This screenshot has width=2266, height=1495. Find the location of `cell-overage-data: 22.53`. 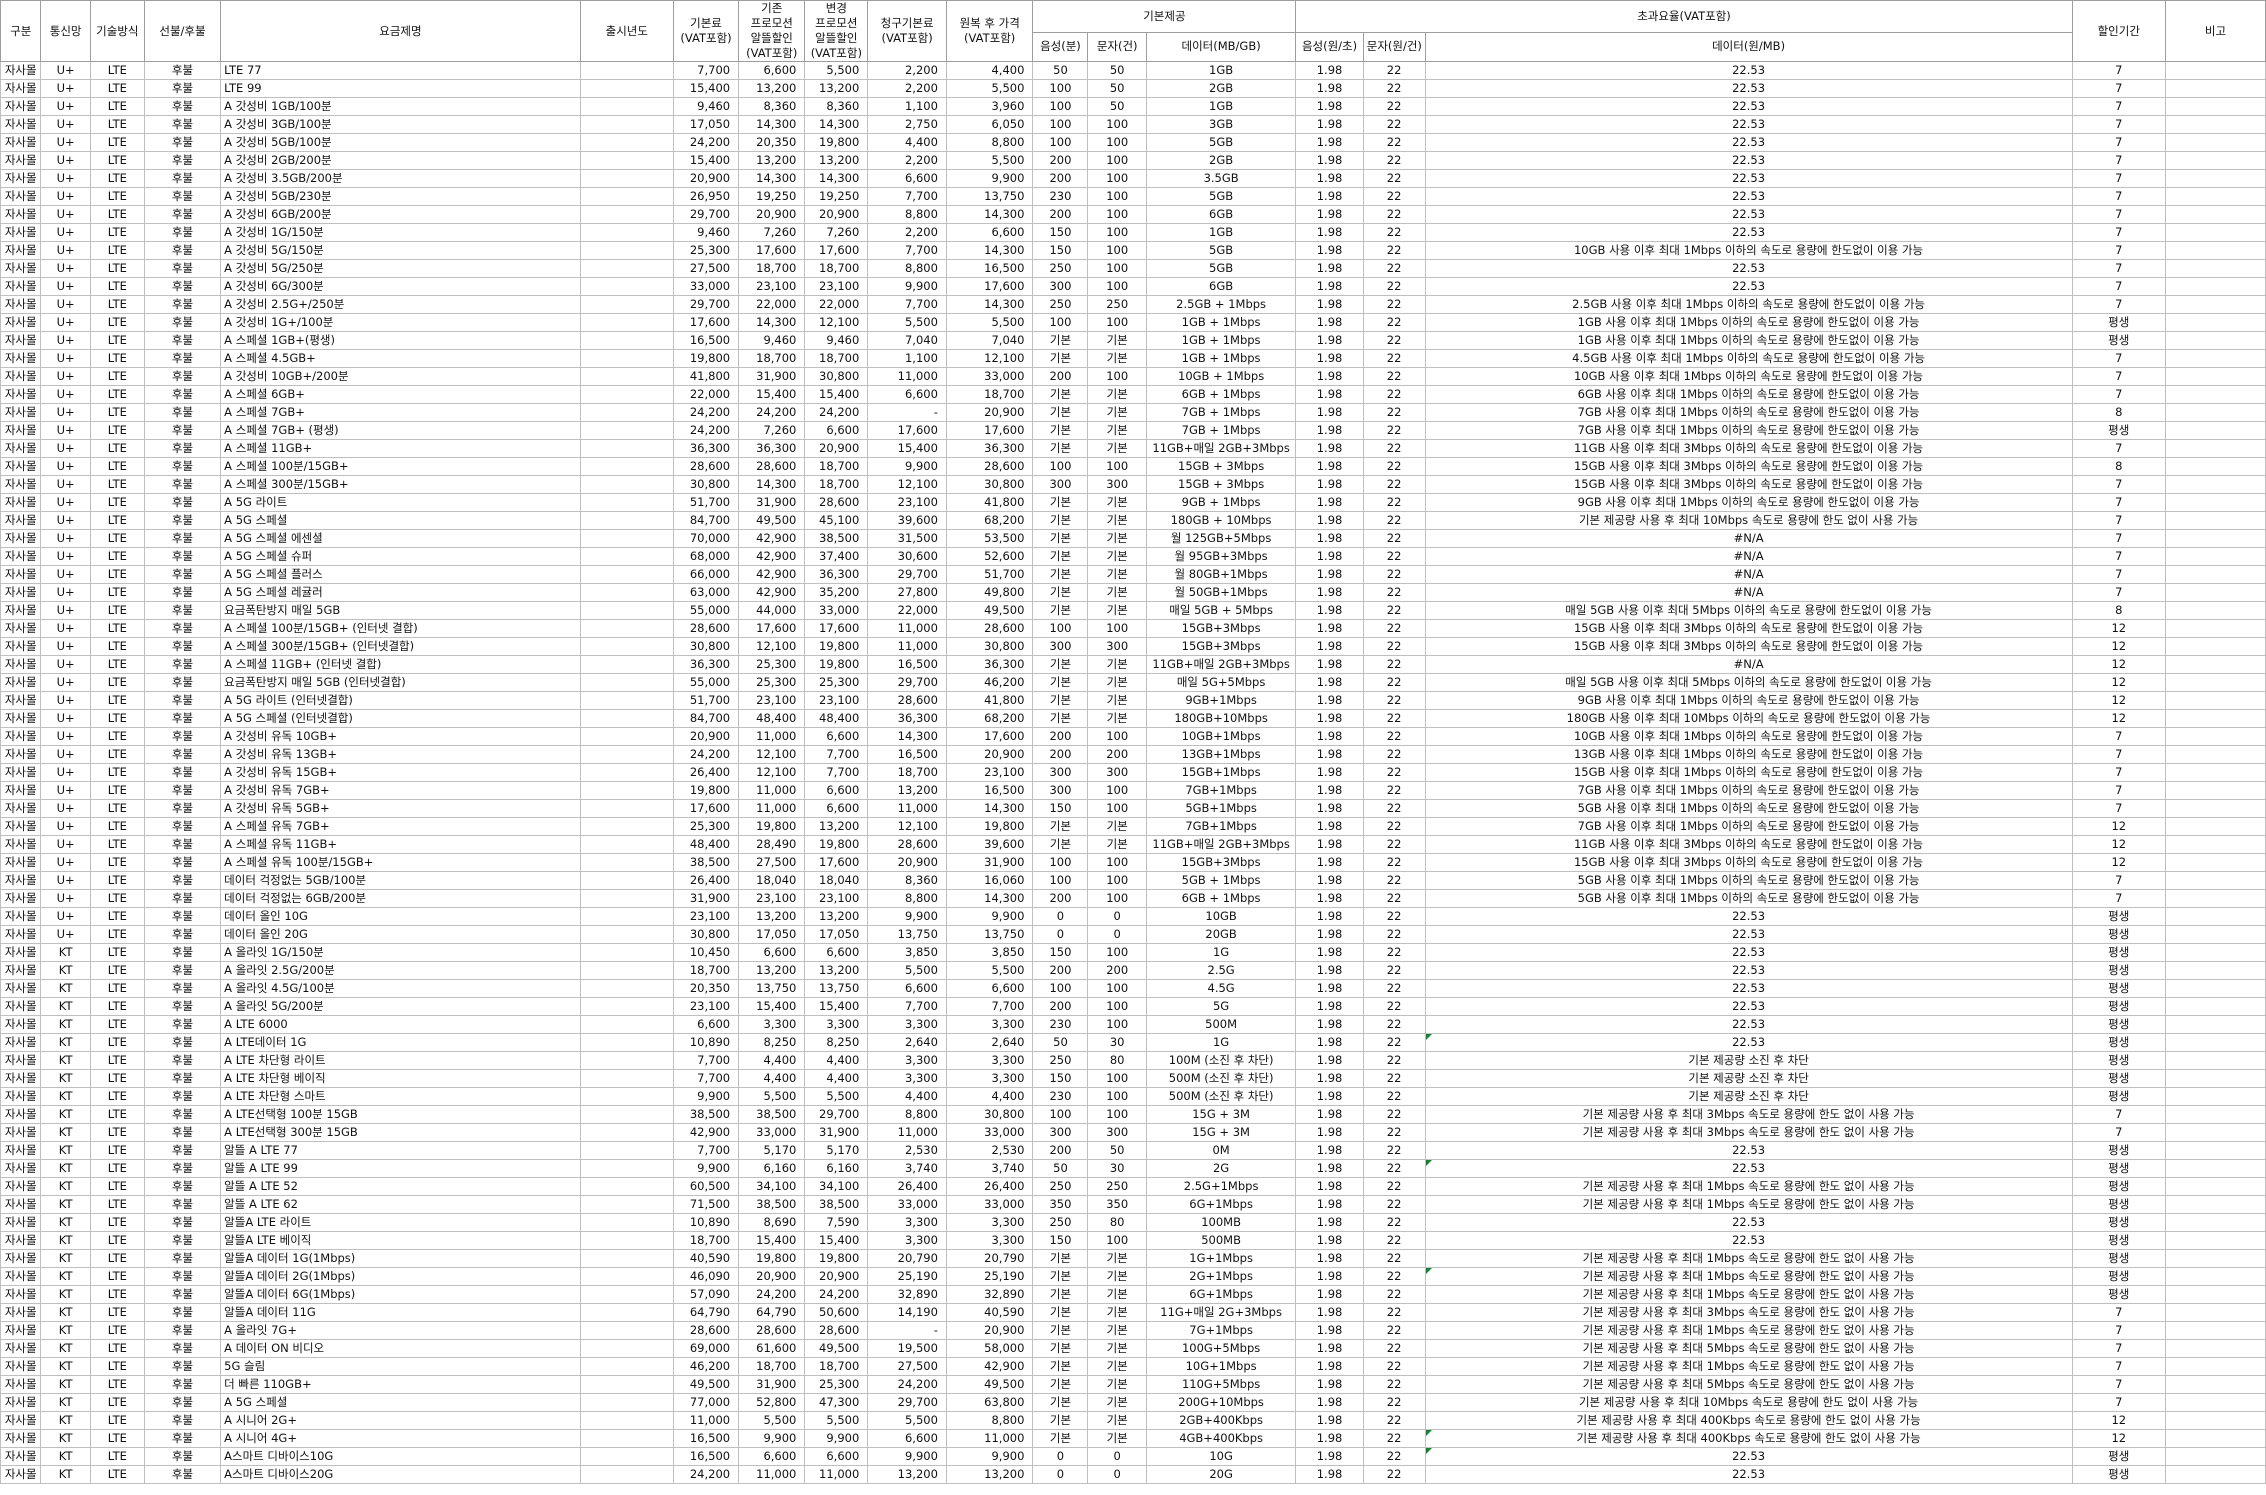

cell-overage-data: 22.53 is located at coordinates (1748, 1474).